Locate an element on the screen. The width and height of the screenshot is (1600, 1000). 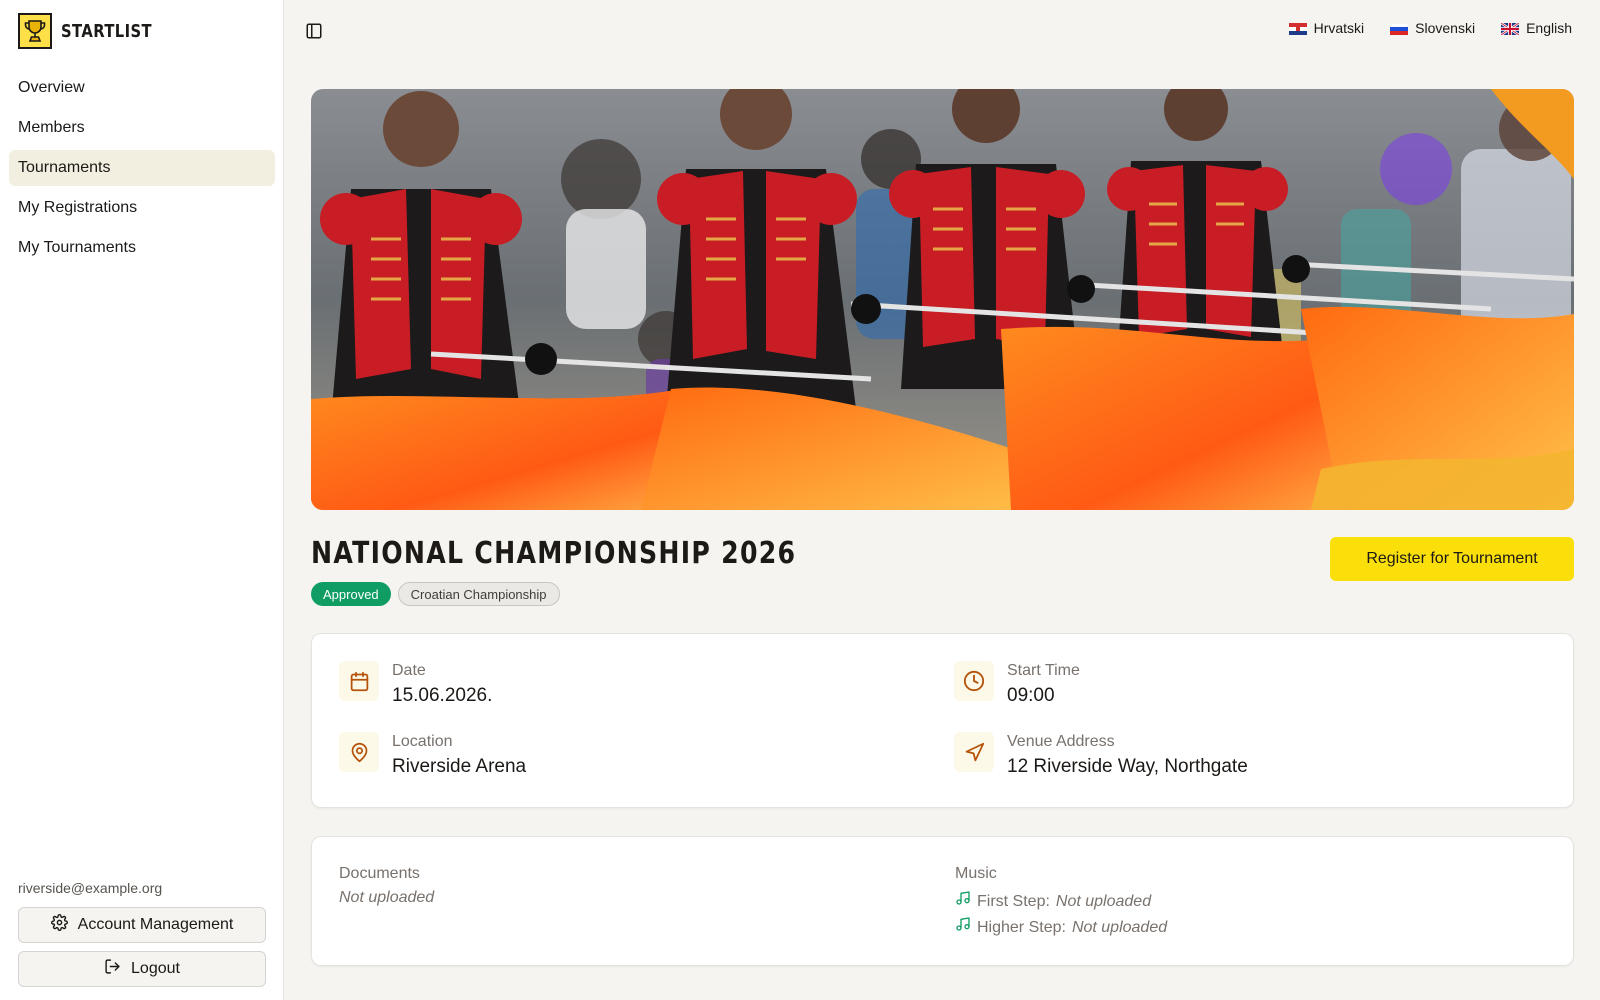
uk-flag-icon is located at coordinates (1510, 29).